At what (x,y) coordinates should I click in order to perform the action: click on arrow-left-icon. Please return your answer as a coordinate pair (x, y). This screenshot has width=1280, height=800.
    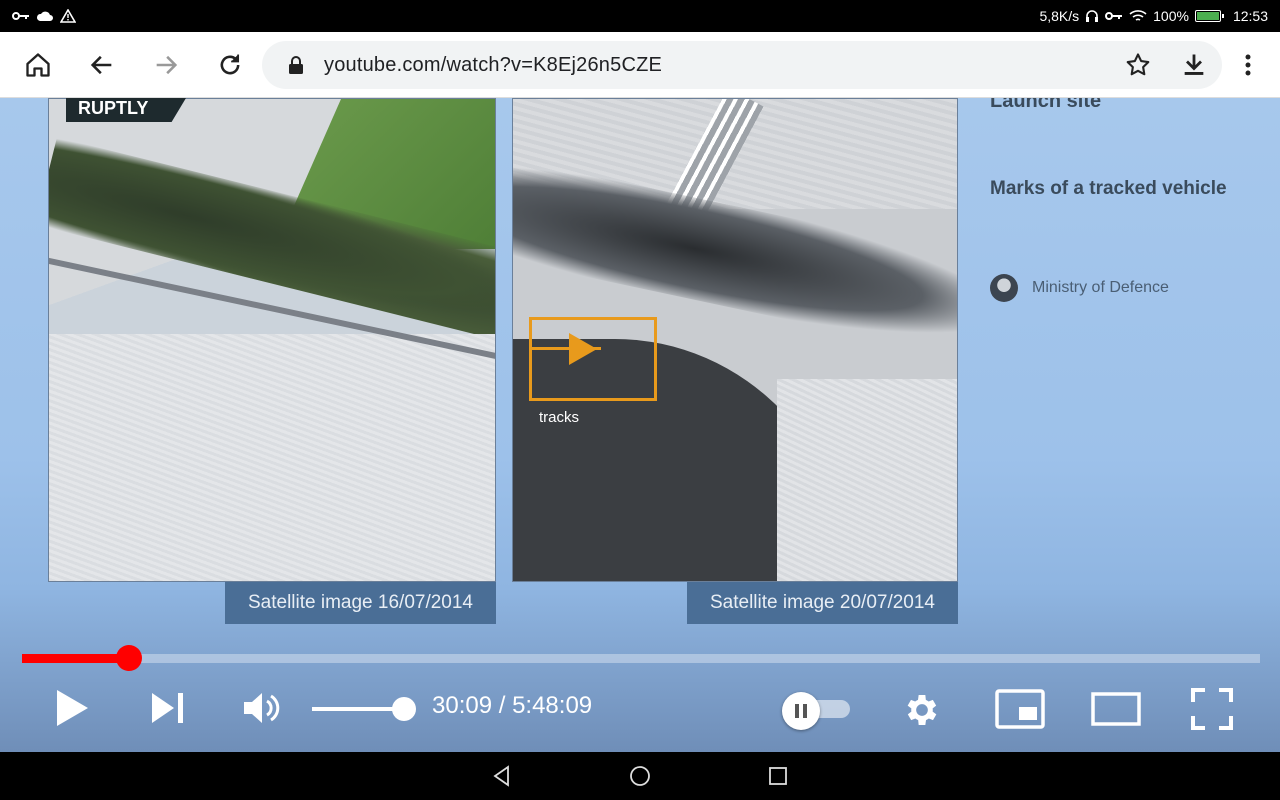
    Looking at the image, I should click on (101, 64).